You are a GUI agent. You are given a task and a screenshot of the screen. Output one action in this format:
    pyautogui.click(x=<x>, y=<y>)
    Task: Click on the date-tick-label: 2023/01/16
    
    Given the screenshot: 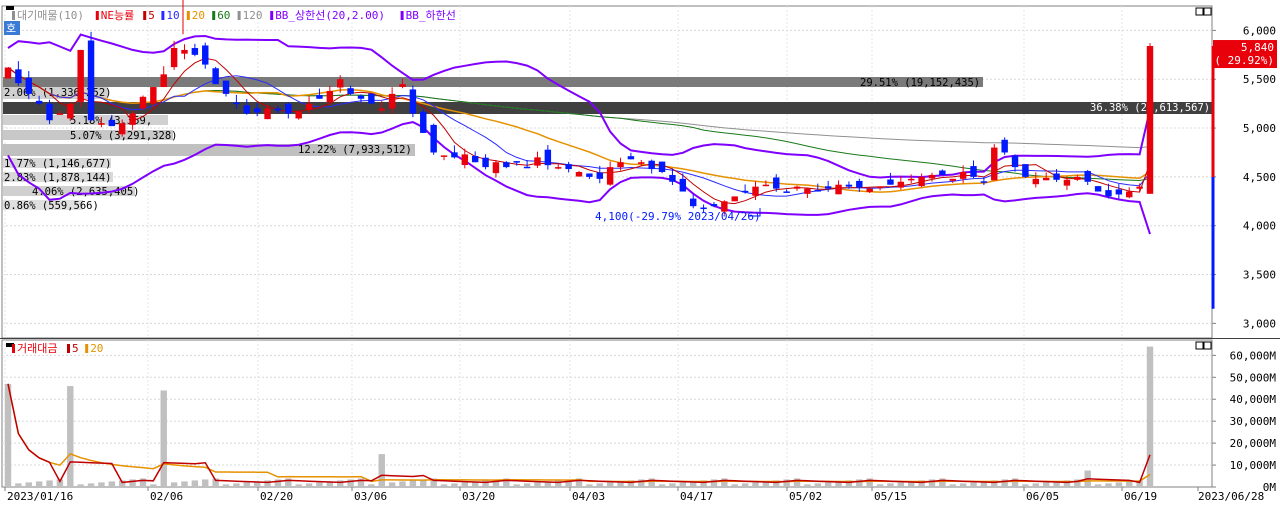 What is the action you would take?
    pyautogui.click(x=40, y=496)
    